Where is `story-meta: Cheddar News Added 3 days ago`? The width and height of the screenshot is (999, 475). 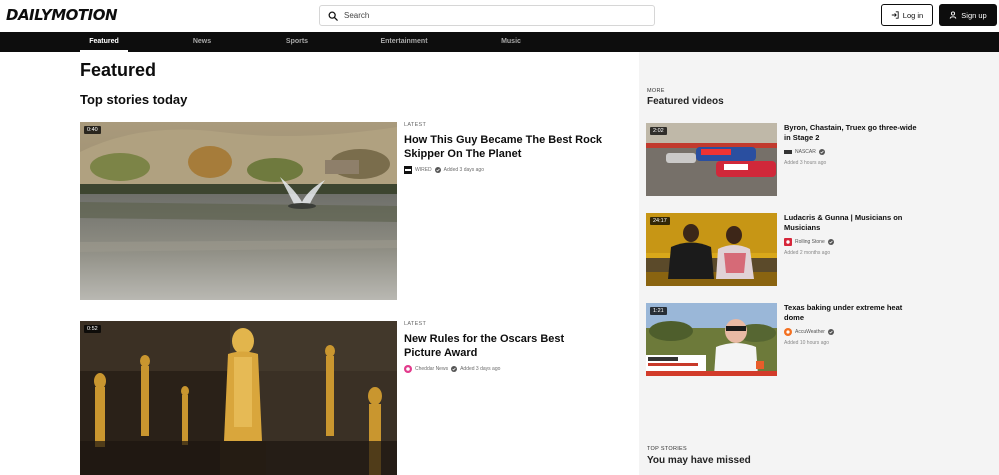
story-meta: Cheddar News Added 3 days ago is located at coordinates (504, 369).